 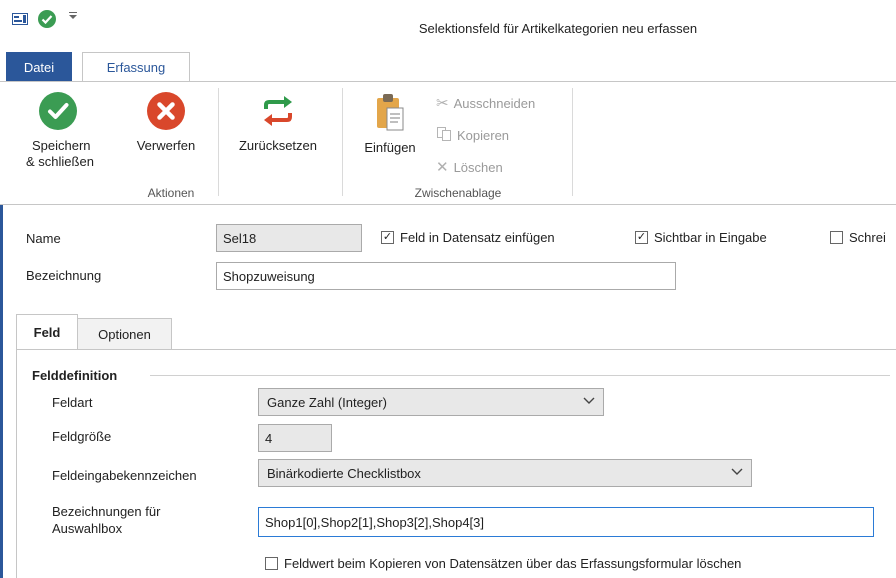 What do you see at coordinates (456, 349) in the screenshot?
I see `tab-divider` at bounding box center [456, 349].